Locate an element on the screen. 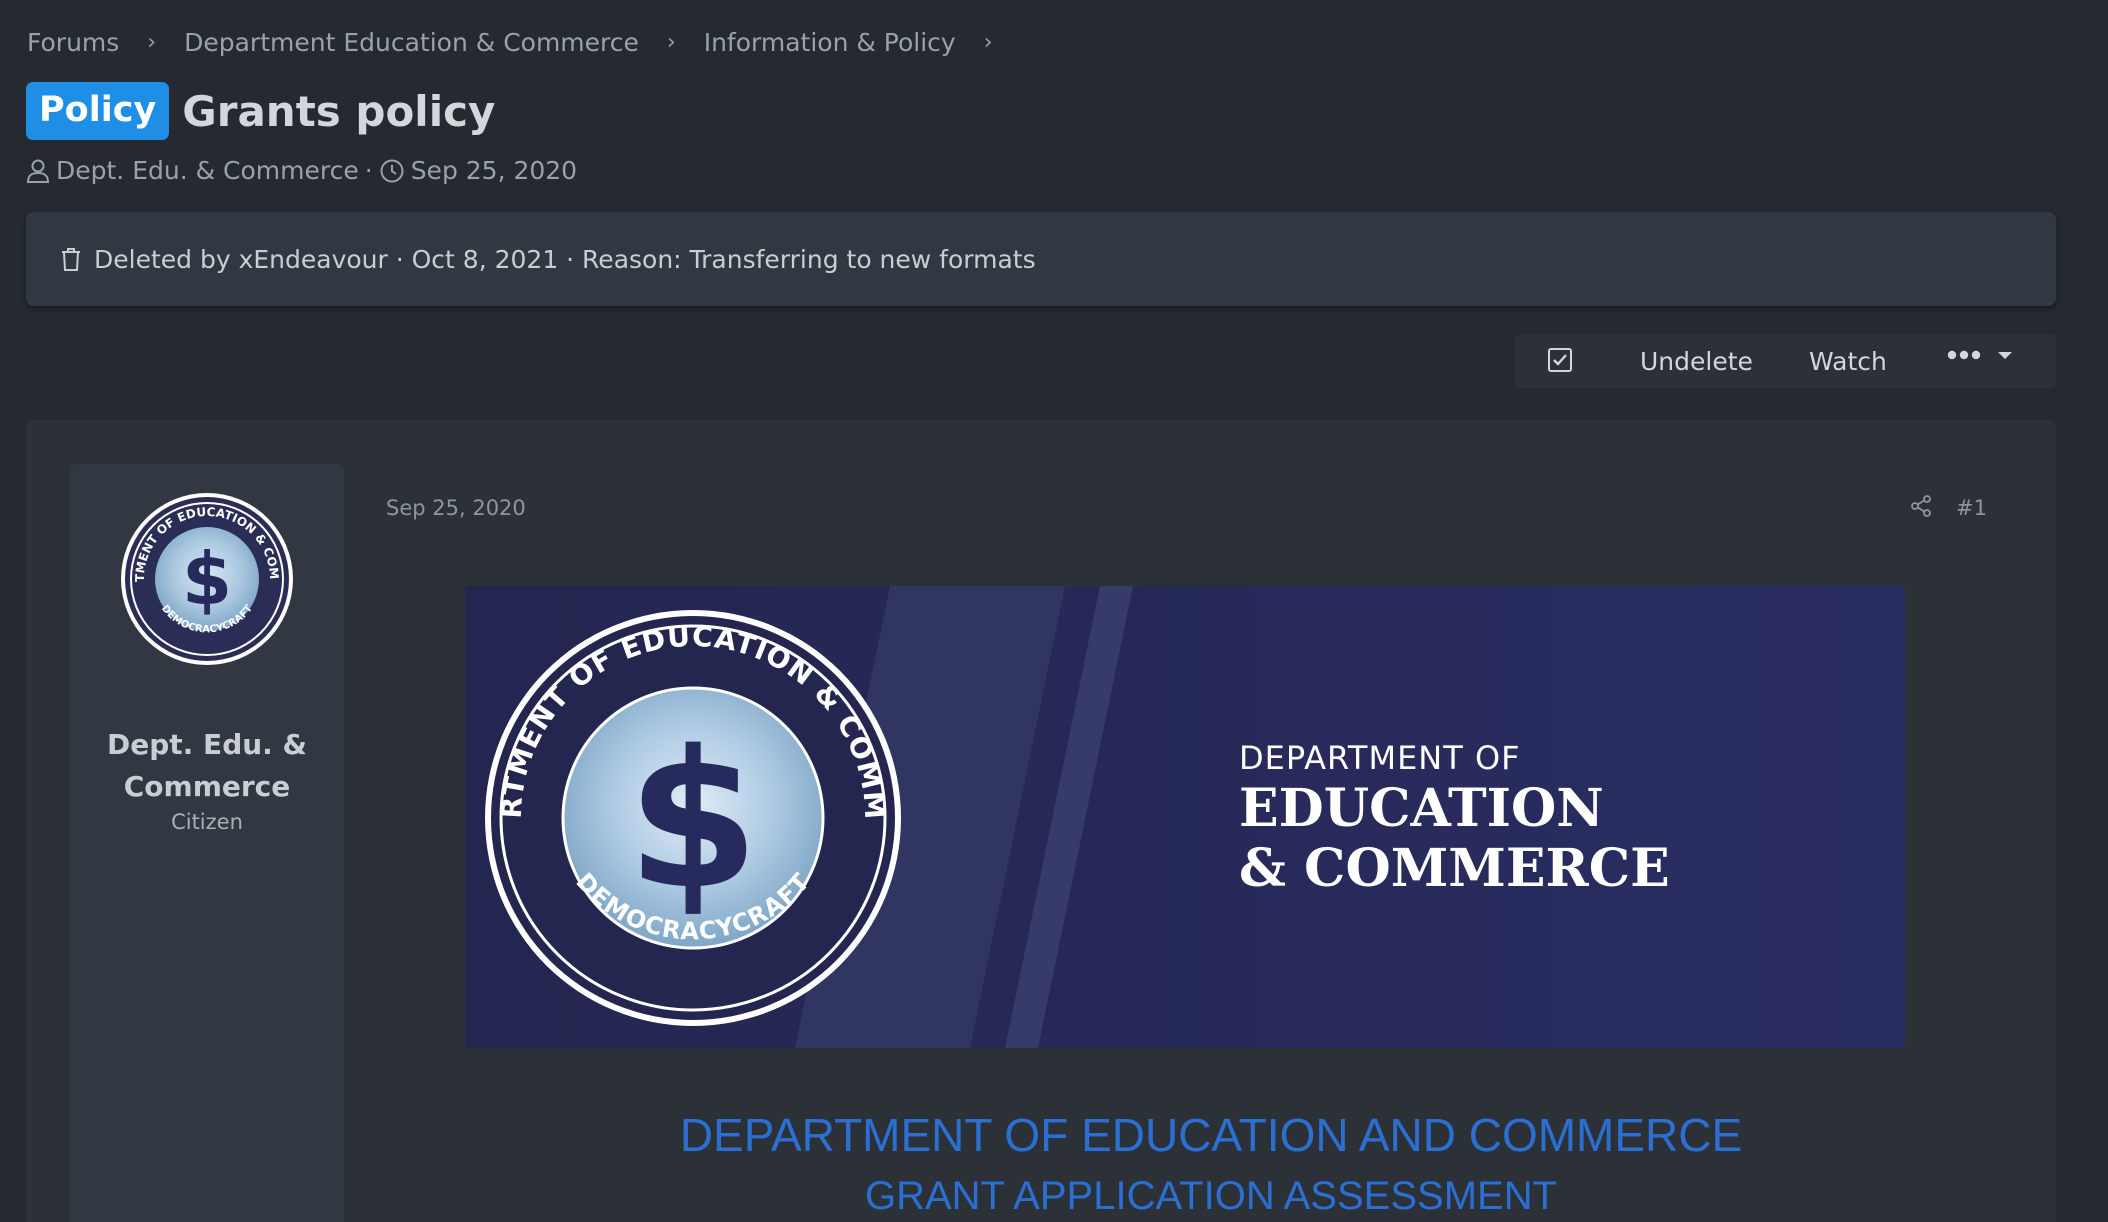  username-line-1: Dept. Edu. & is located at coordinates (207, 744).